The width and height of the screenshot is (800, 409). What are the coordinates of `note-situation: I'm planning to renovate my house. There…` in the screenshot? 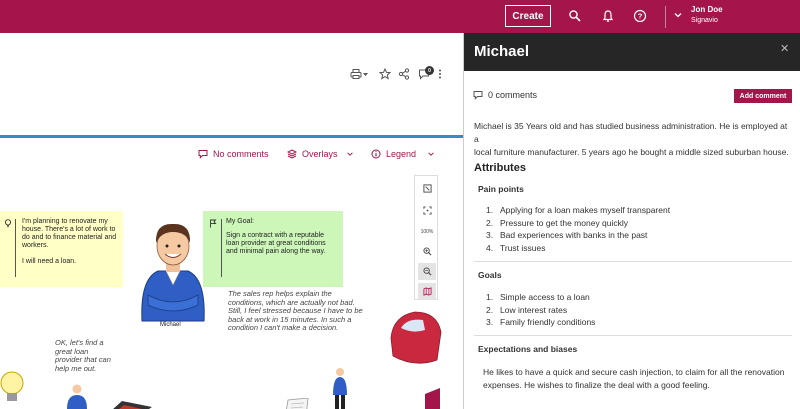 It's located at (61, 249).